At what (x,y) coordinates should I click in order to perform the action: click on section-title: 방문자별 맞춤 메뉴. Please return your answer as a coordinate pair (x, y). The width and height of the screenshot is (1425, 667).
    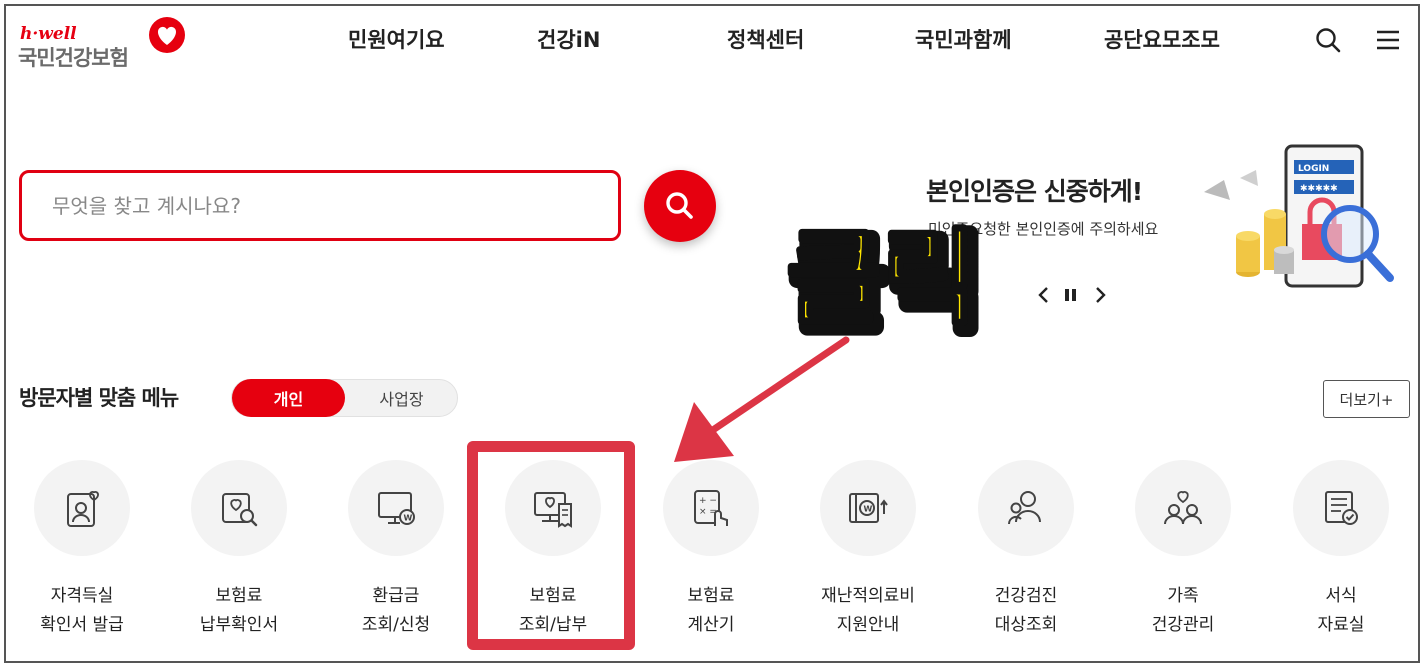
    Looking at the image, I should click on (99, 398).